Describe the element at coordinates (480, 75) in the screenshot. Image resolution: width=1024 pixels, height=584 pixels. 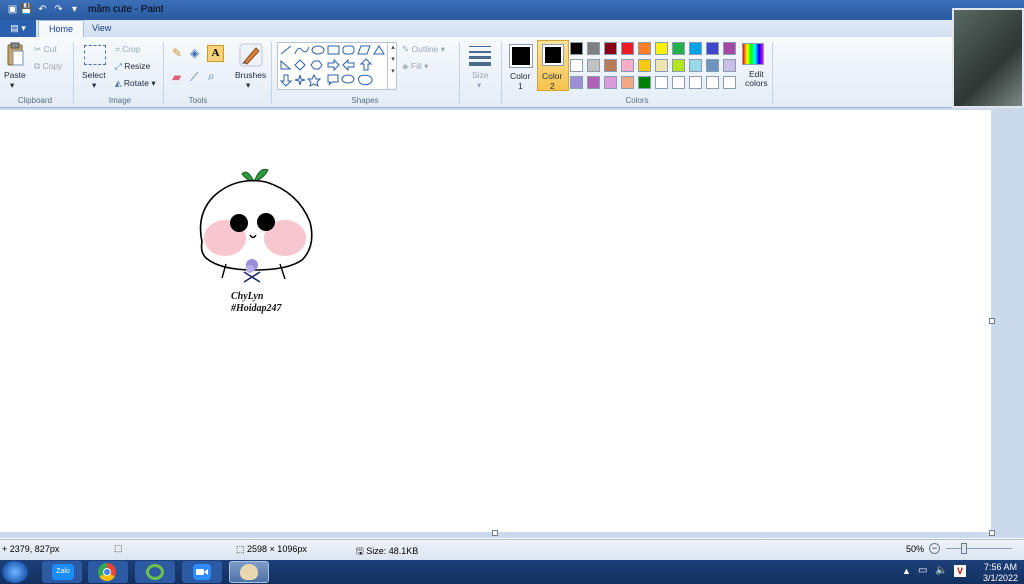
I see `size-button: Size` at that location.